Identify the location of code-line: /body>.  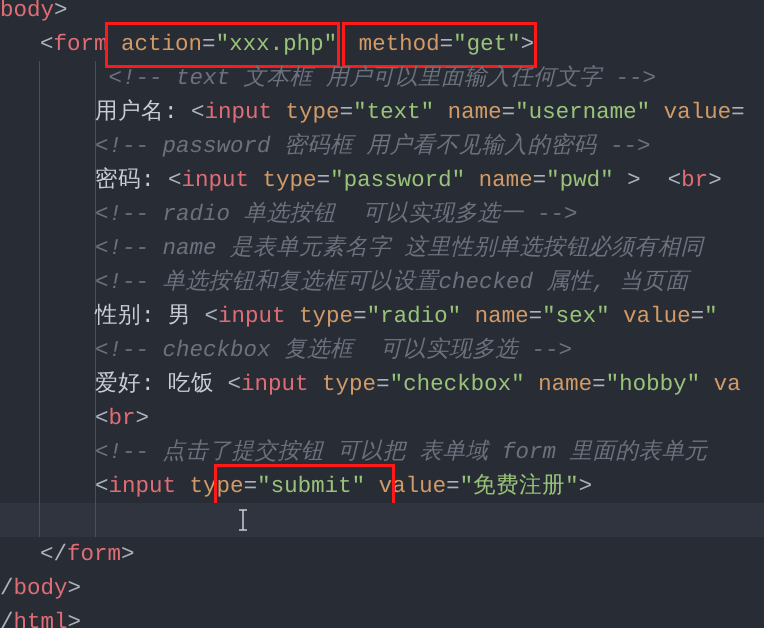
(41, 588).